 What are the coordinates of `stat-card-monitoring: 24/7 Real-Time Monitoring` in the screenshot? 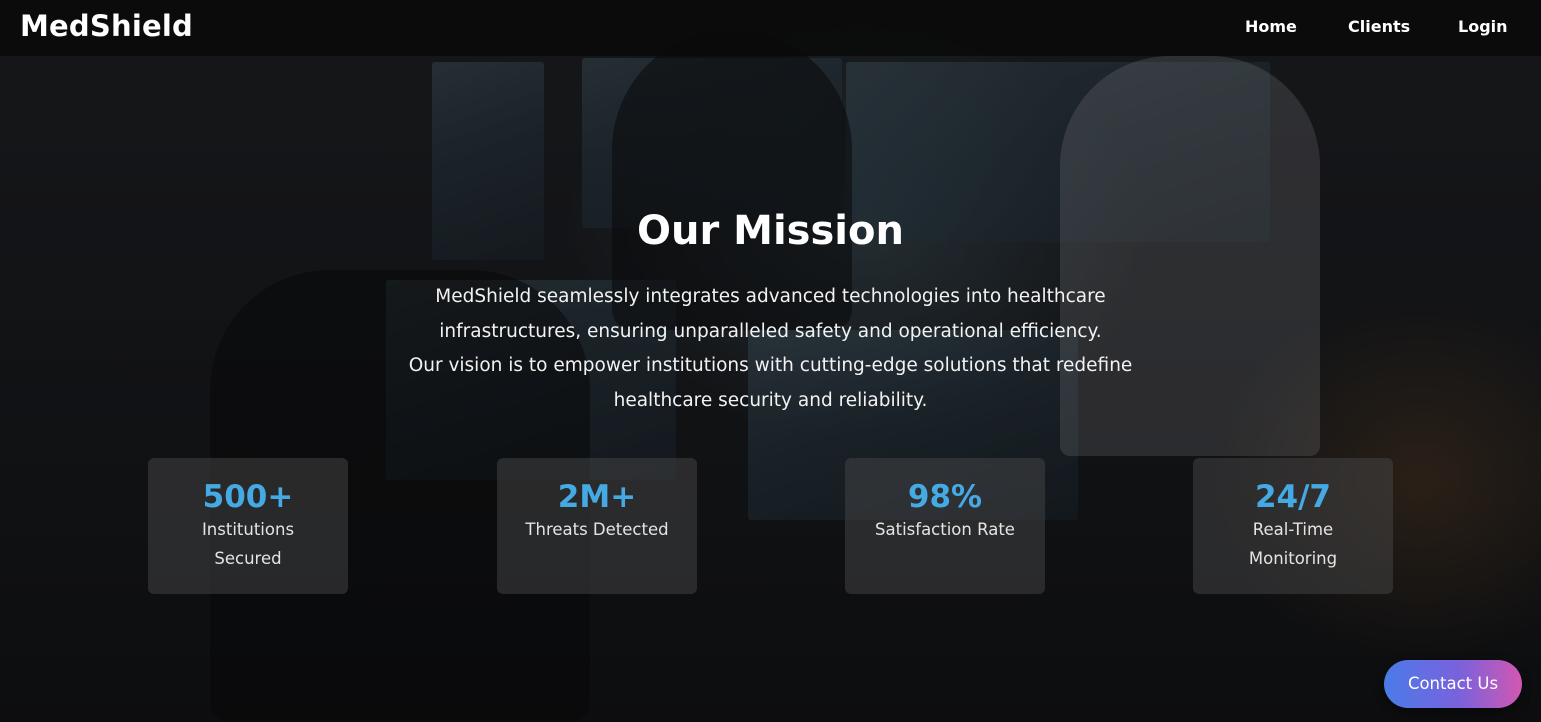 It's located at (1293, 526).